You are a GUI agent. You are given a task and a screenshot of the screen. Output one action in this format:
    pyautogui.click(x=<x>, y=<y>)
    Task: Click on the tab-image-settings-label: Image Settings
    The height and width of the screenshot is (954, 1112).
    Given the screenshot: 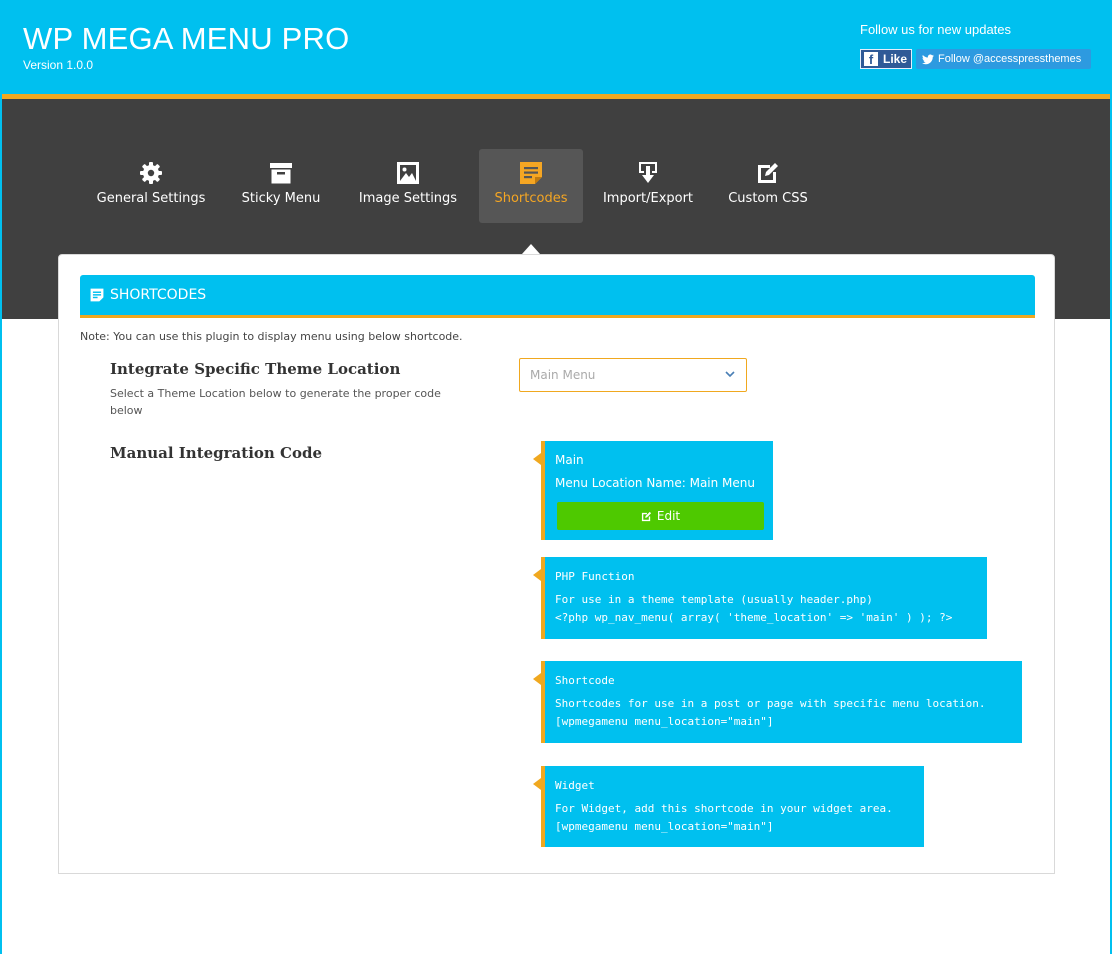 What is the action you would take?
    pyautogui.click(x=408, y=198)
    